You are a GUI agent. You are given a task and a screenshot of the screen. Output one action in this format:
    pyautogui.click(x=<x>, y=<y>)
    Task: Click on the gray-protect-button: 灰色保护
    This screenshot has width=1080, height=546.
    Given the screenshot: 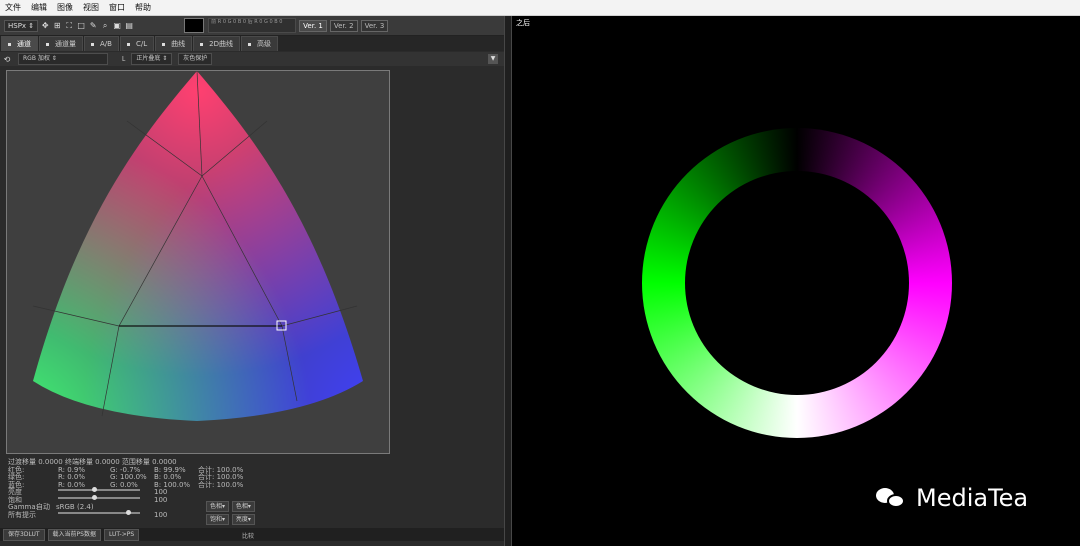 What is the action you would take?
    pyautogui.click(x=195, y=59)
    